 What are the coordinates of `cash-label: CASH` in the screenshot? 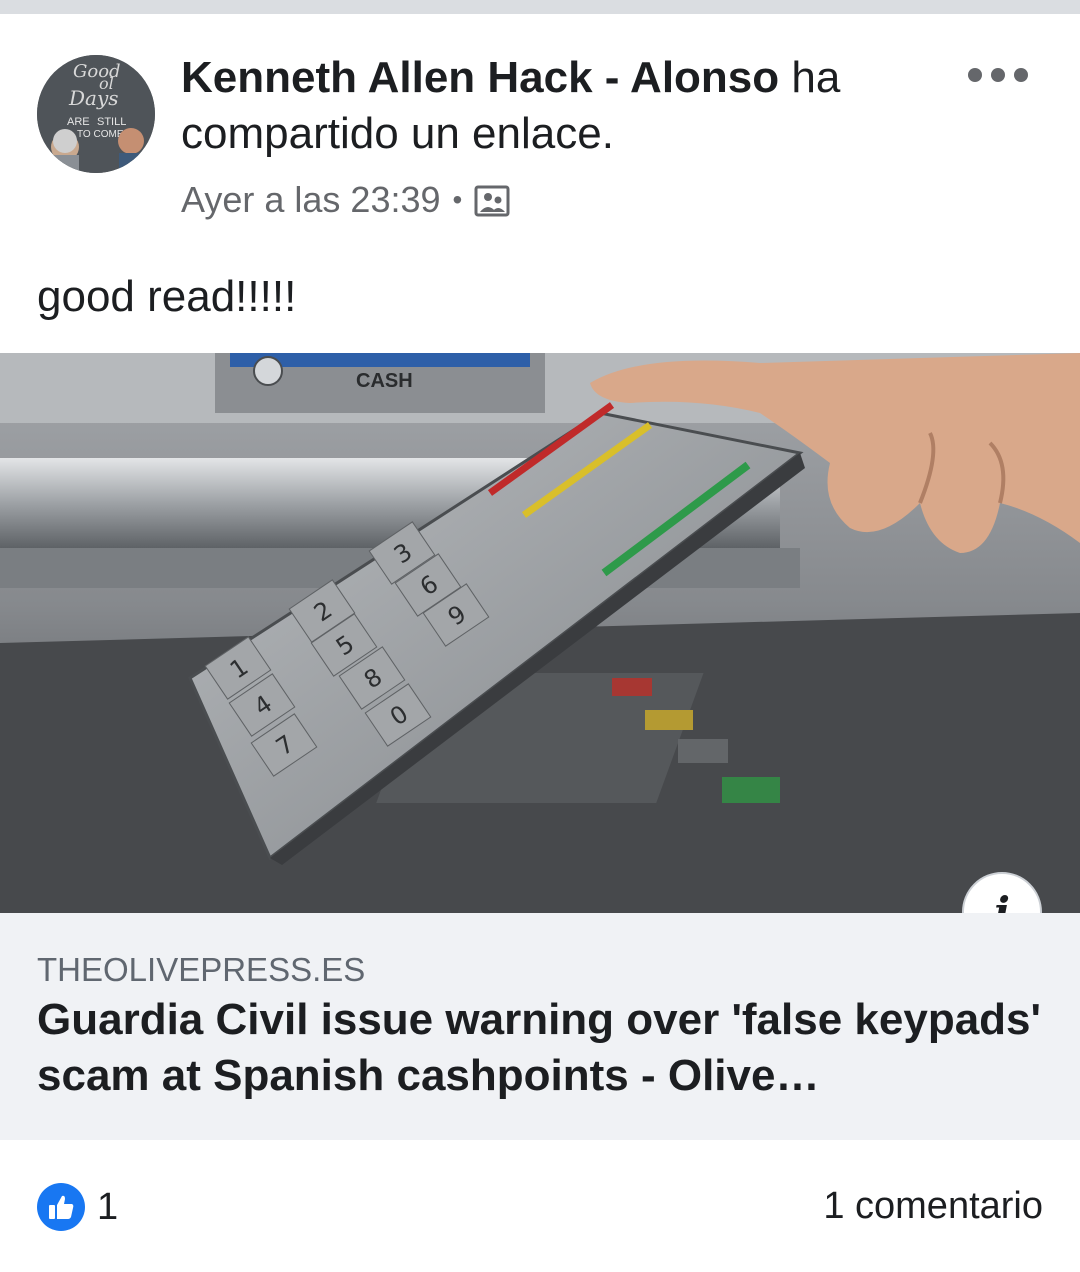 It's located at (384, 381).